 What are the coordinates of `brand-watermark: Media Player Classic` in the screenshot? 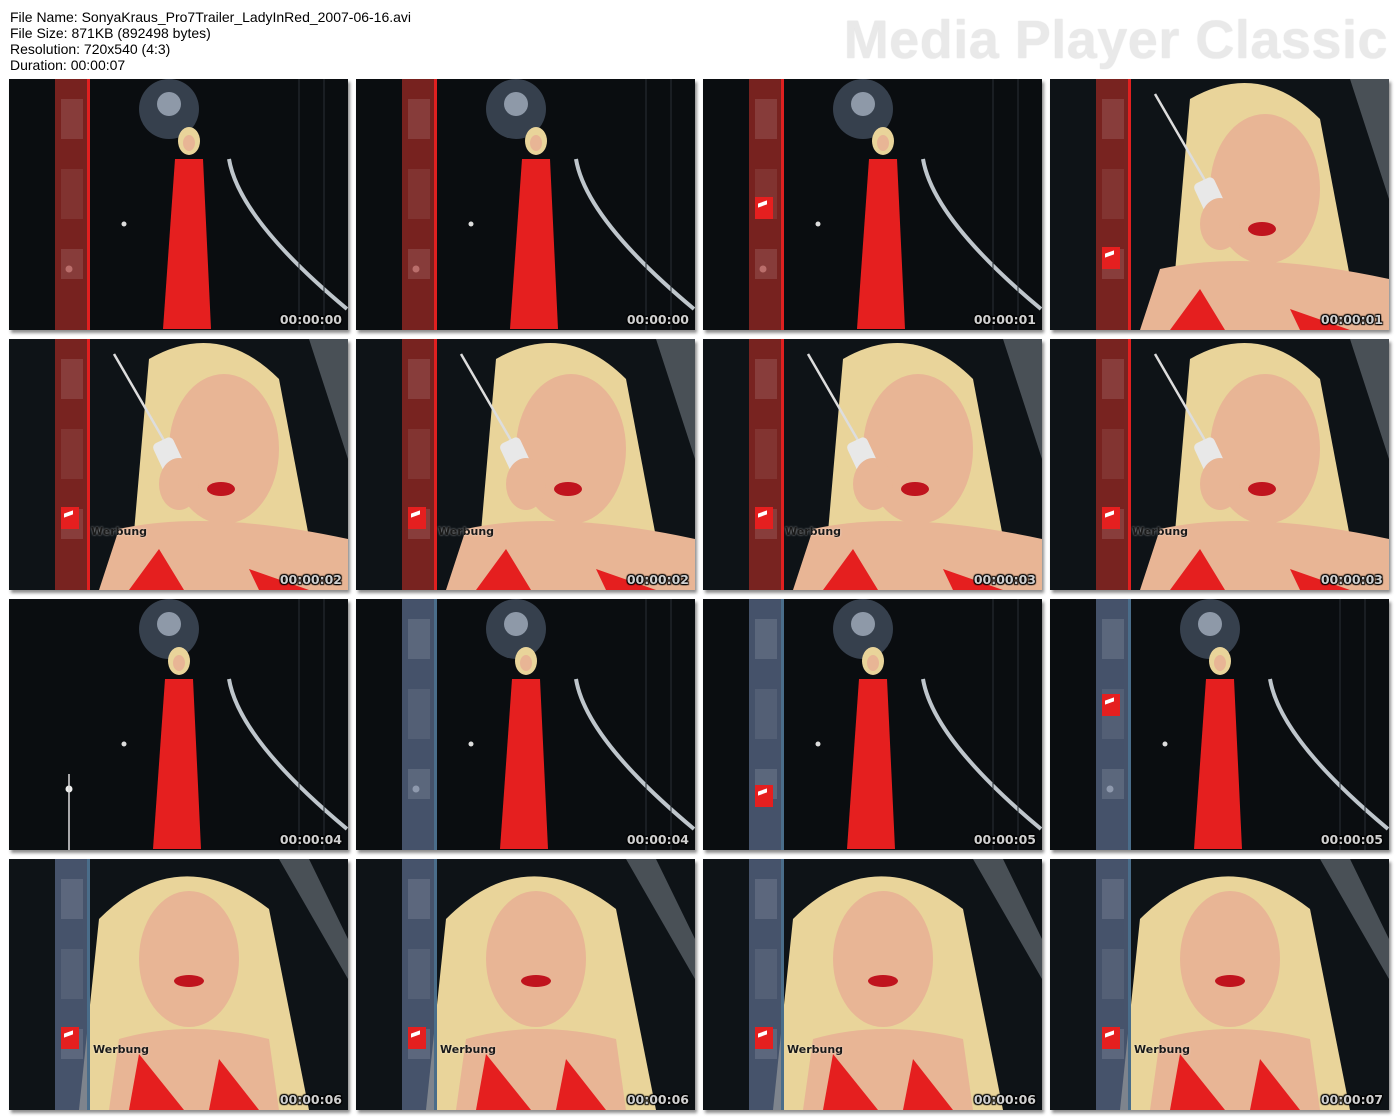 It's located at (1115, 40).